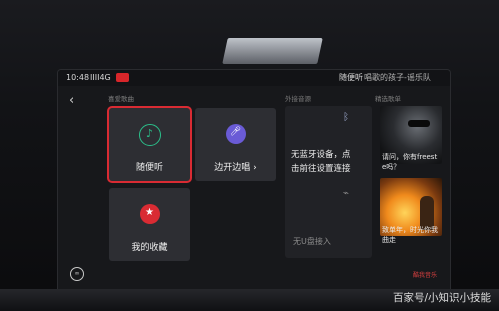  I want to click on reflection-glare, so click(272, 51).